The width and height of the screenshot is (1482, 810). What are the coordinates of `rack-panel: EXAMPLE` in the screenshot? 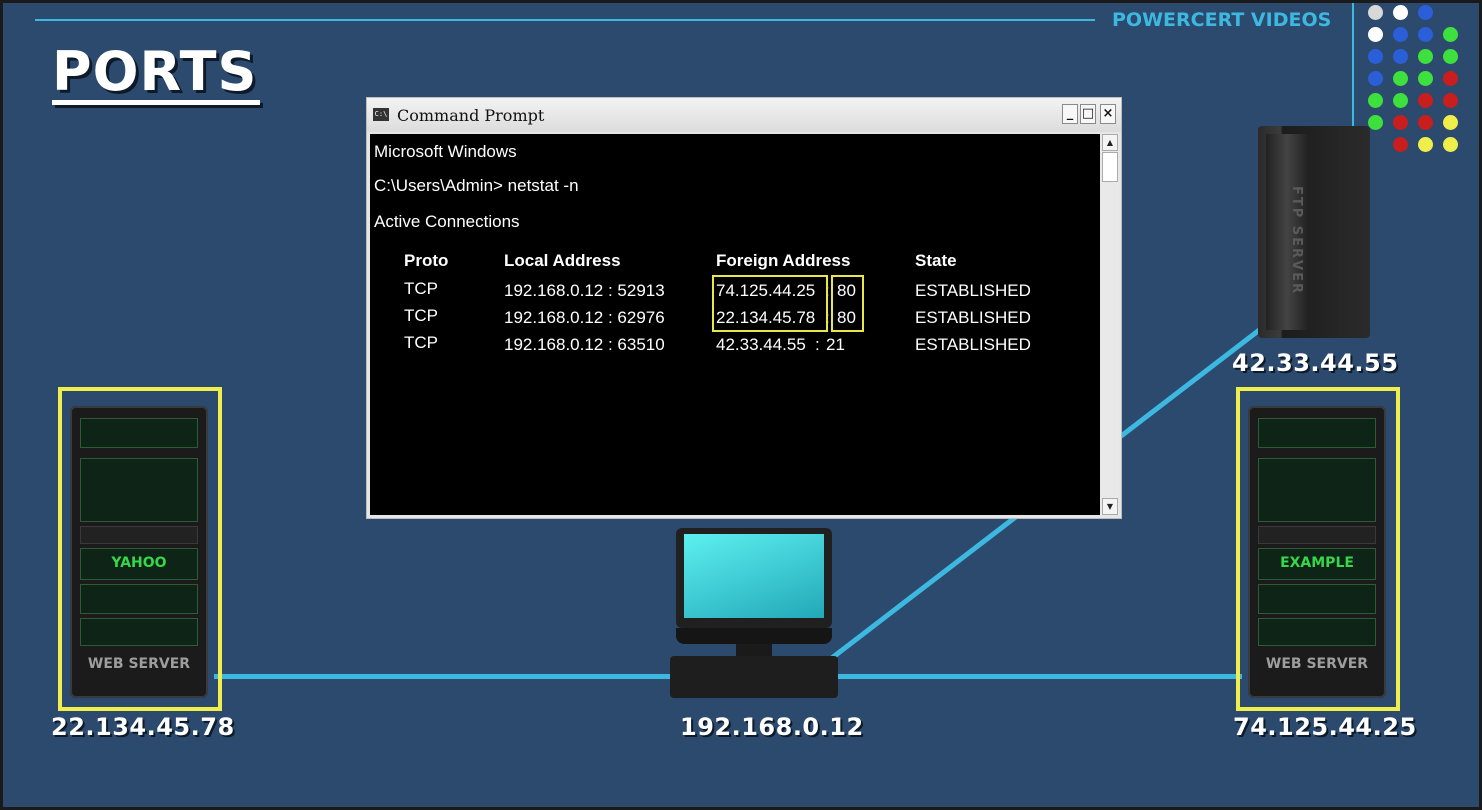 It's located at (1317, 564).